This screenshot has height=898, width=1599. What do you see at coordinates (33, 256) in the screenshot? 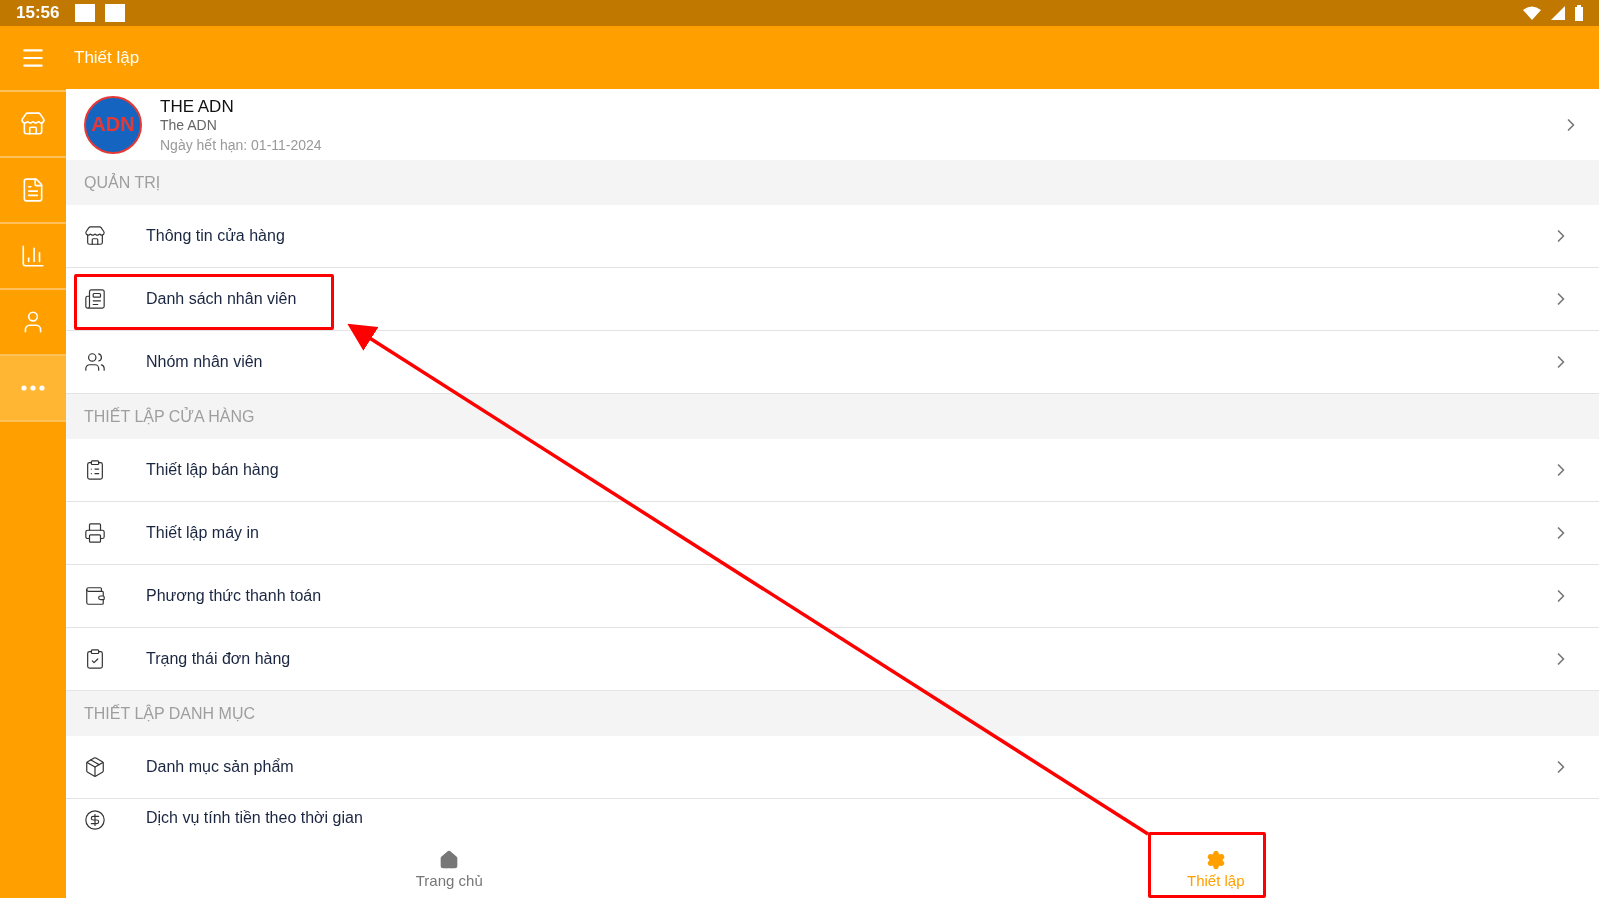
I see `chart-icon` at bounding box center [33, 256].